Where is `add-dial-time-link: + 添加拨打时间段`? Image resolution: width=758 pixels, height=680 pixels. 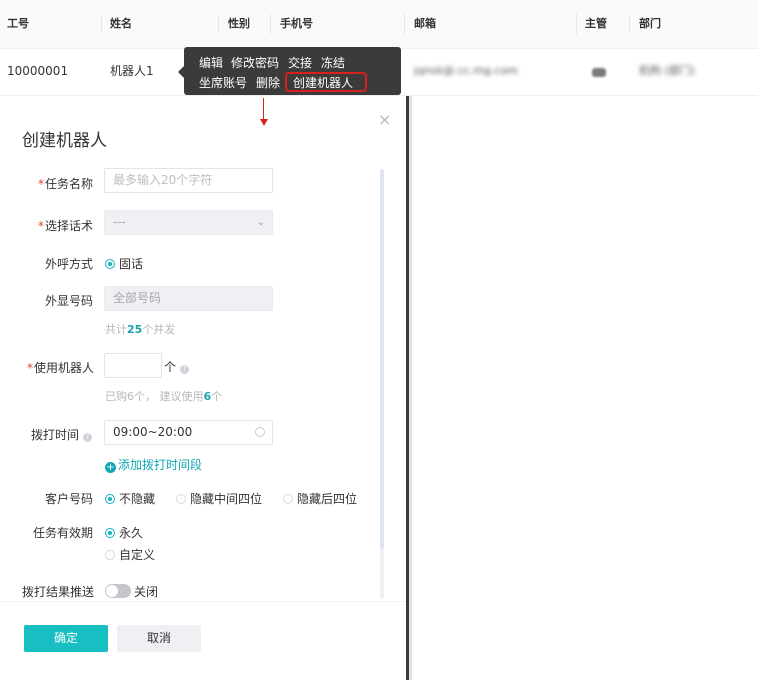 add-dial-time-link: + 添加拨打时间段 is located at coordinates (153, 464).